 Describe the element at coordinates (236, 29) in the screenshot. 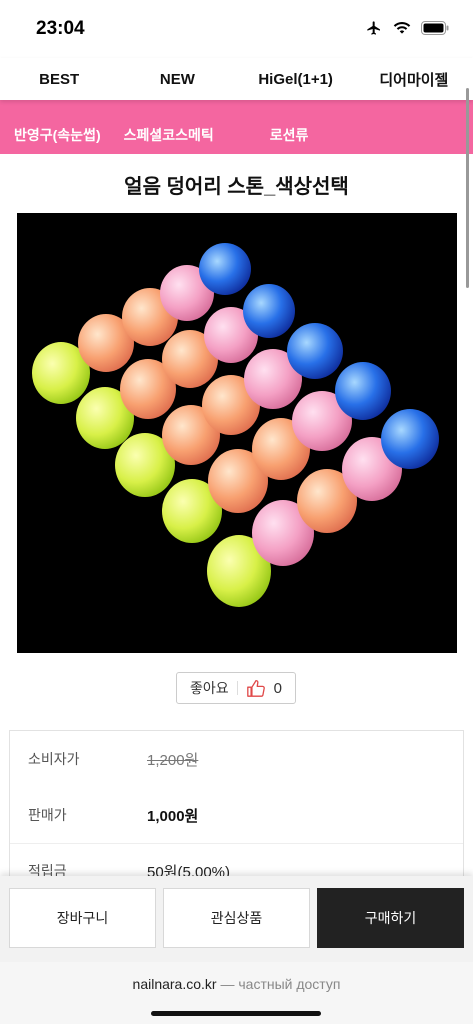

I see `status-bar: 23:04` at that location.